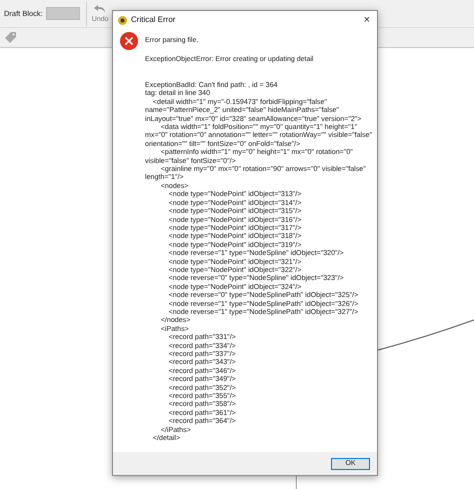 The image size is (474, 489). I want to click on app-icon, so click(122, 20).